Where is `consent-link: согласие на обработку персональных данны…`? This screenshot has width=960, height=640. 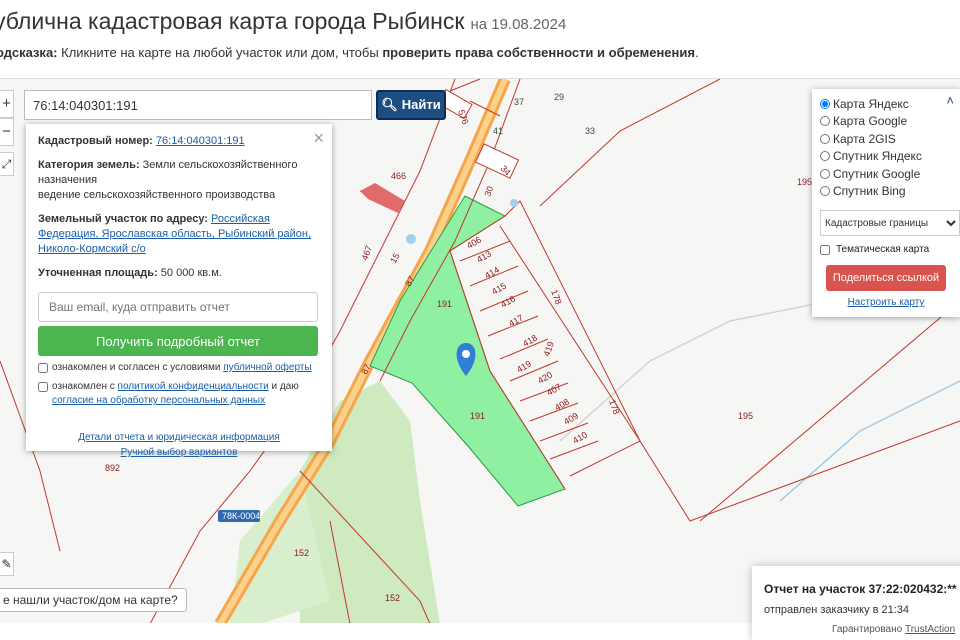
consent-link: согласие на обработку персональных данны… is located at coordinates (158, 400).